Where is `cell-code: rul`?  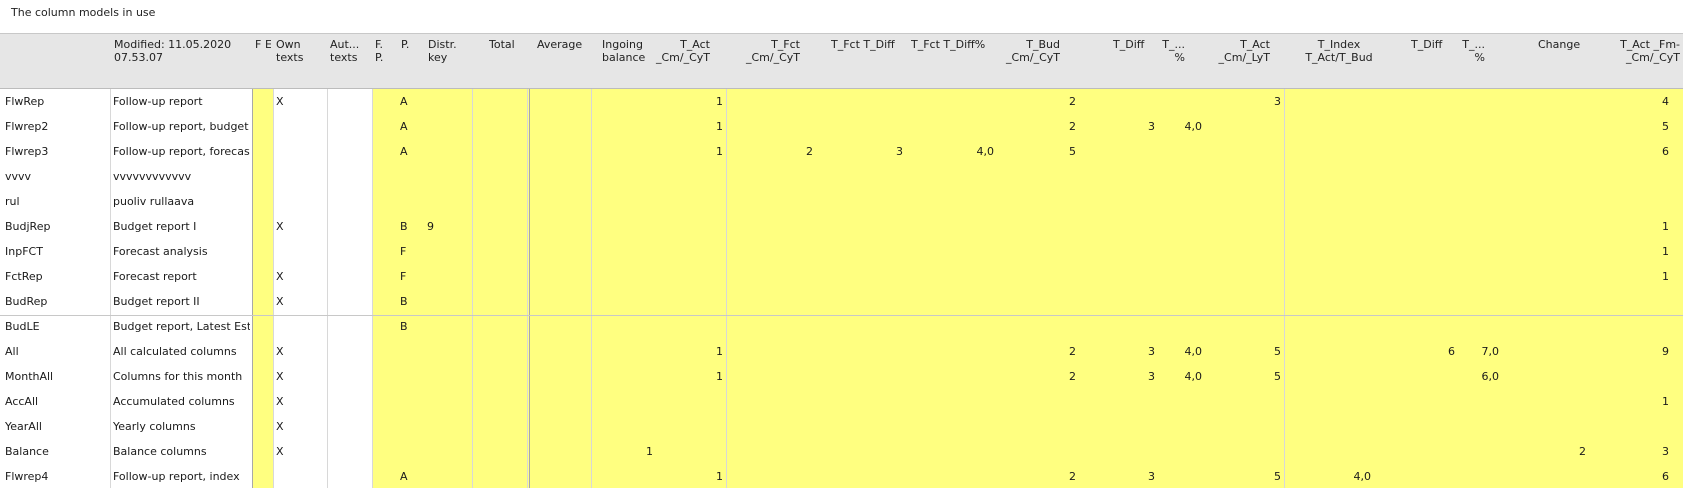 cell-code: rul is located at coordinates (55, 201).